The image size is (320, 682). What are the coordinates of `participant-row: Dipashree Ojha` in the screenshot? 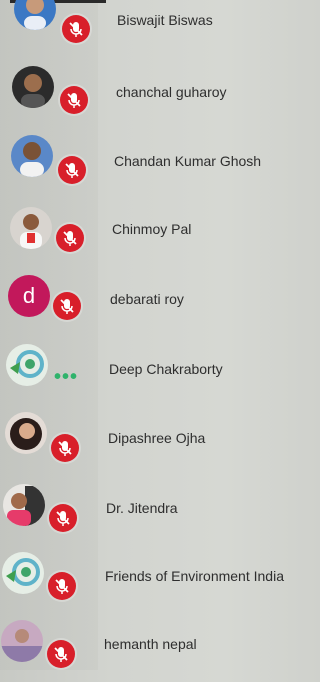 It's located at (159, 442).